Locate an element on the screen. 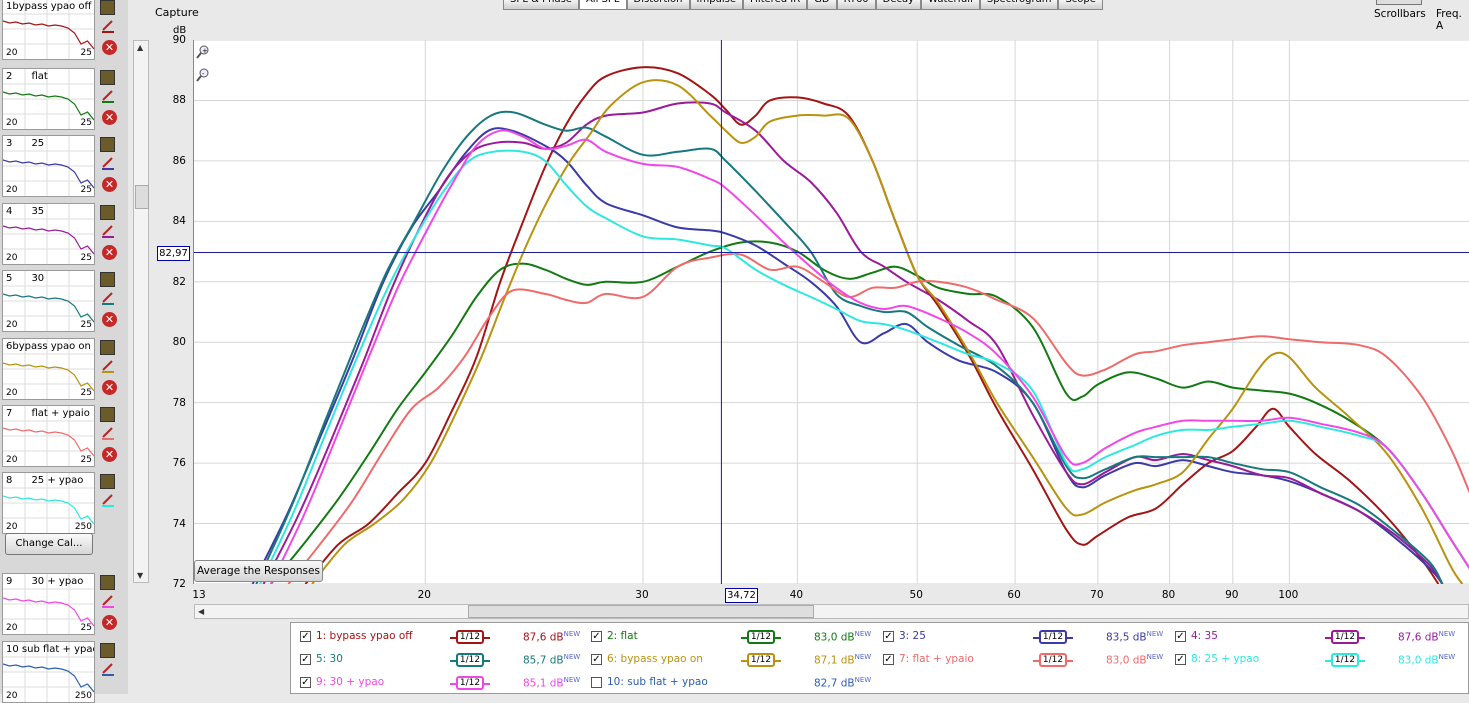  legend-label: 2: flat is located at coordinates (622, 636).